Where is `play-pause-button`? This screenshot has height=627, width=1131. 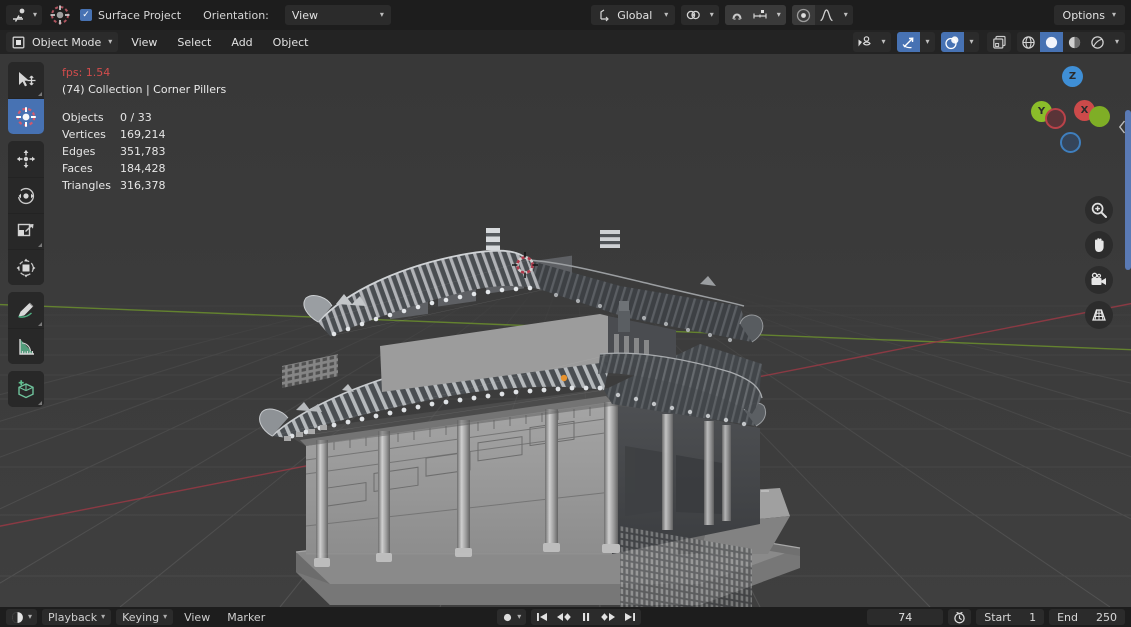 play-pause-button is located at coordinates (586, 617).